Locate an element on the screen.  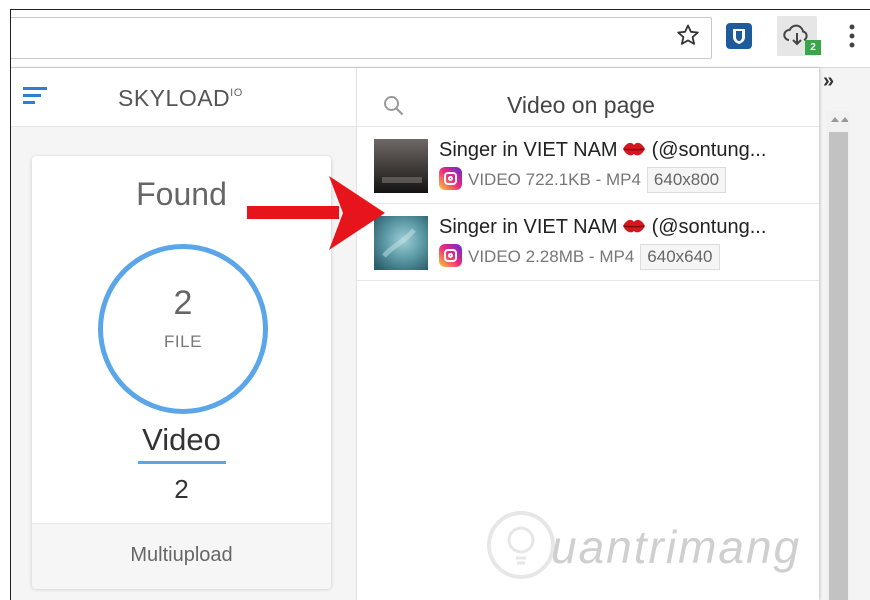
video-meta: VIDEO 722.1KB - MP4 640x800 is located at coordinates (583, 180).